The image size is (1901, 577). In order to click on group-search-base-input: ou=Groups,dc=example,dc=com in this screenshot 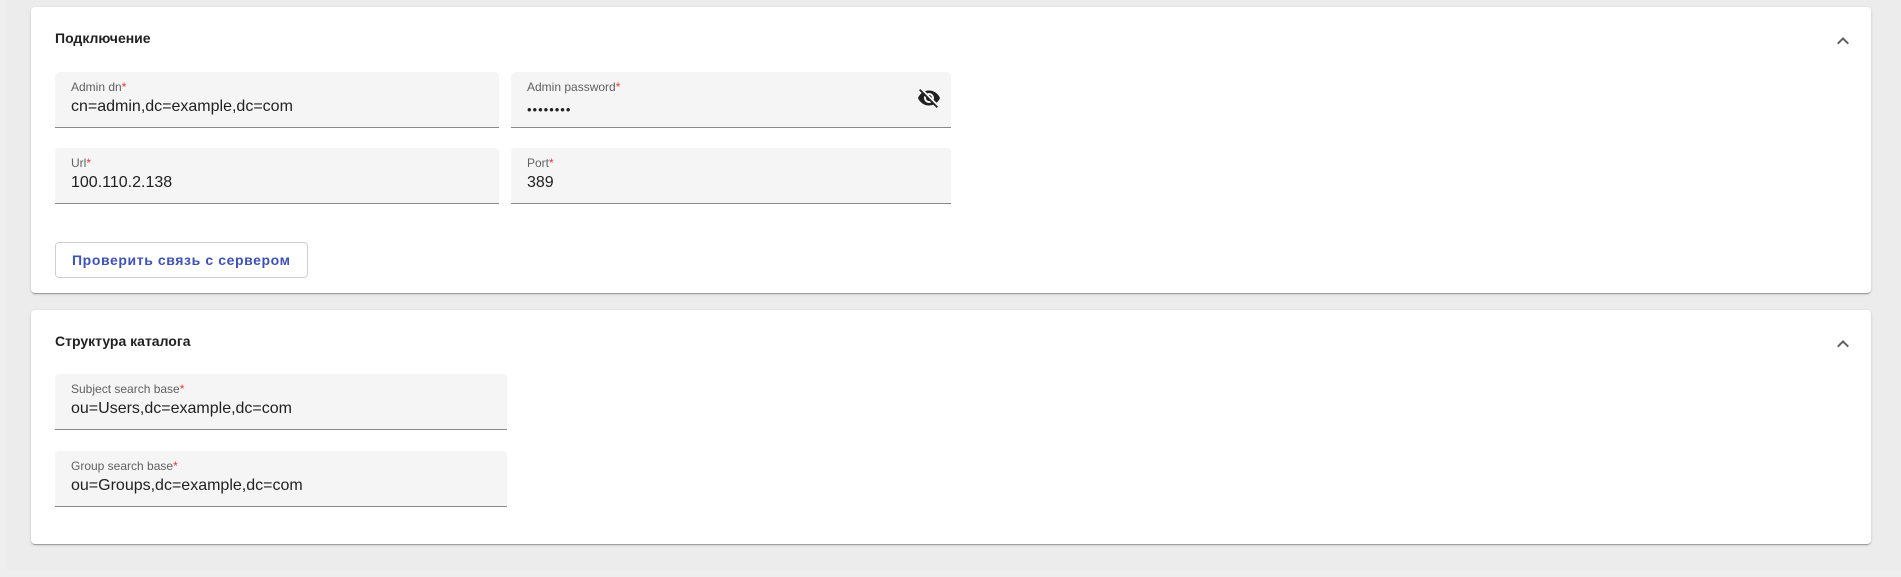, I will do `click(264, 486)`.